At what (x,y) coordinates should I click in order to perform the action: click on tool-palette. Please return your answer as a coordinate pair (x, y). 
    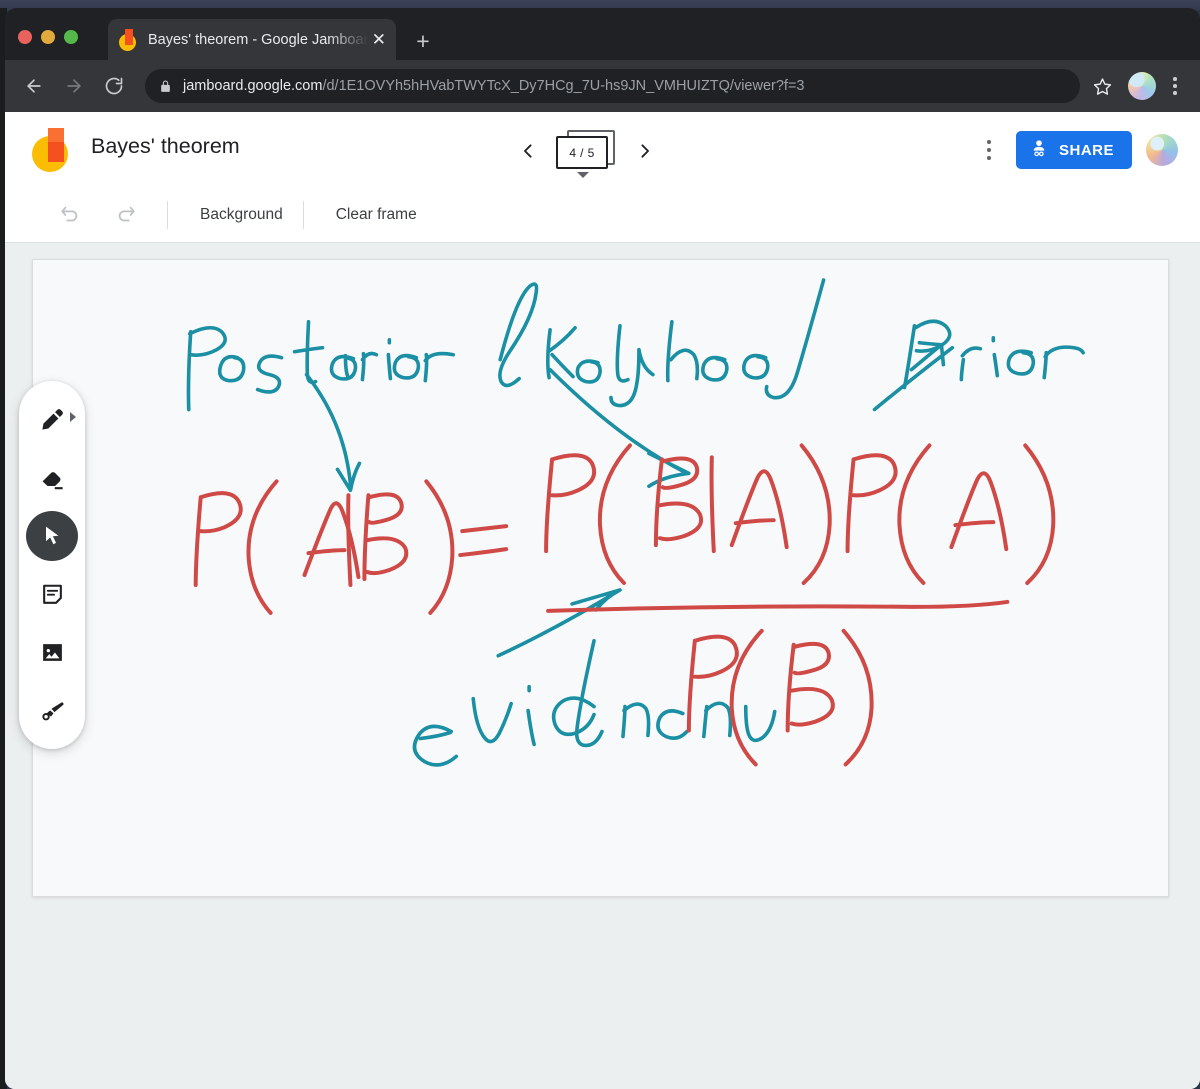
    Looking at the image, I should click on (52, 565).